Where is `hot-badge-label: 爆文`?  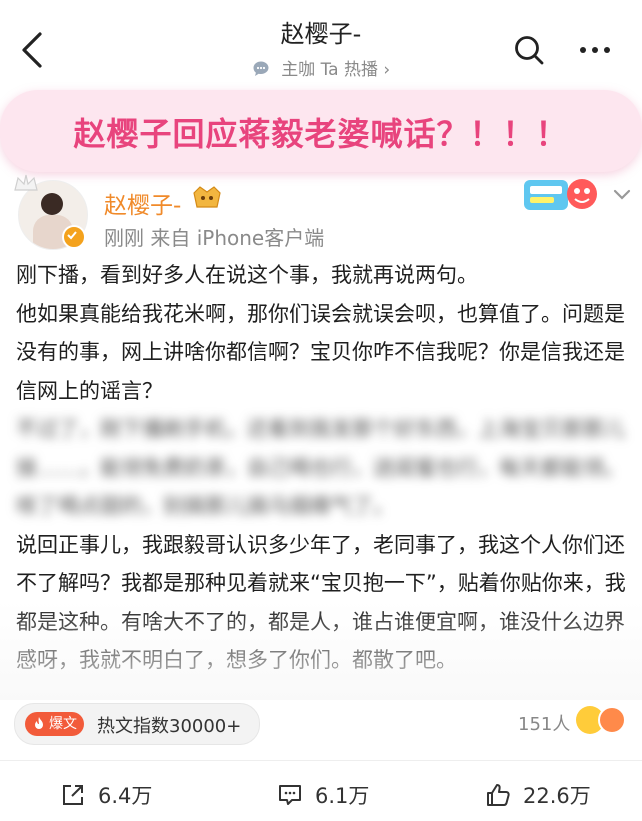 hot-badge-label: 爆文 is located at coordinates (63, 724).